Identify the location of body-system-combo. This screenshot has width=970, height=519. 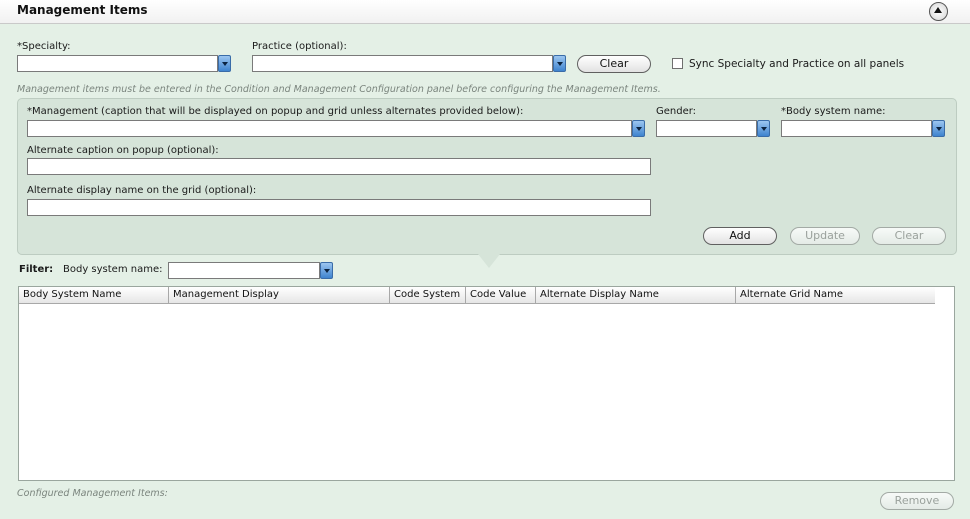
(863, 128).